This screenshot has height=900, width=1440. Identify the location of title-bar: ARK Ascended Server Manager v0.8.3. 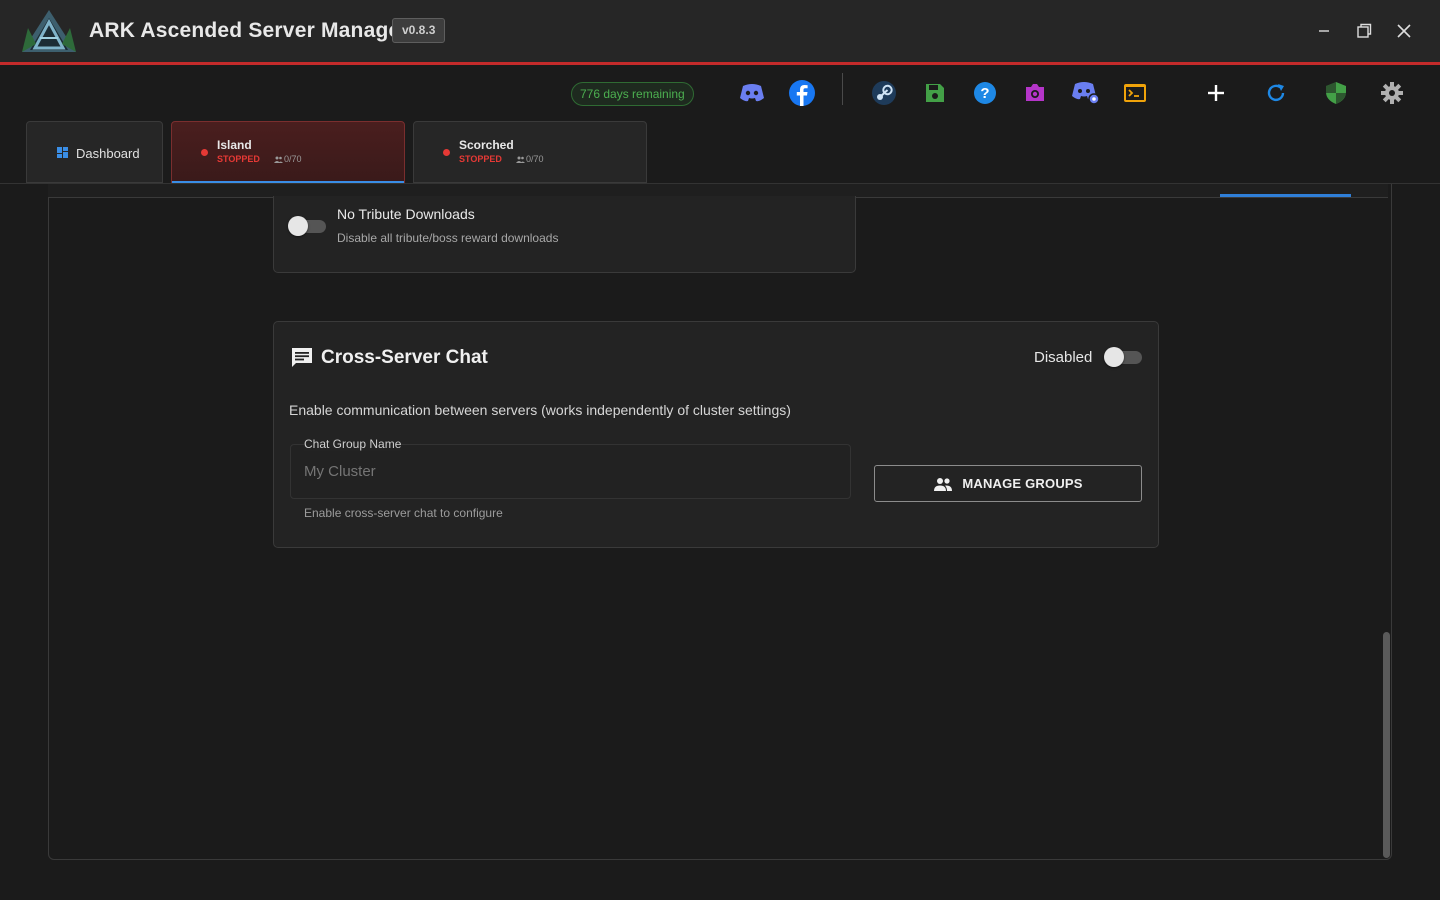
(720, 31).